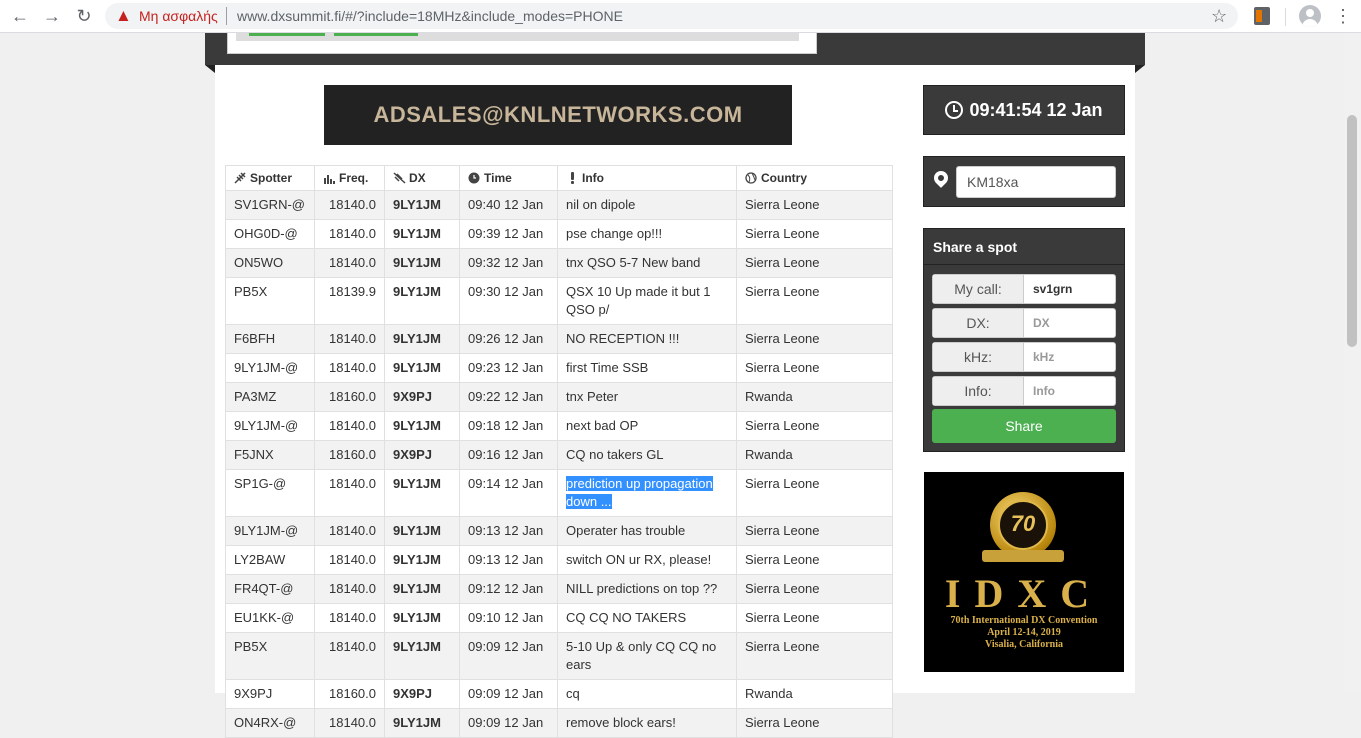 The width and height of the screenshot is (1361, 738). Describe the element at coordinates (270, 560) in the screenshot. I see `cell-spotter: LY2BAW` at that location.